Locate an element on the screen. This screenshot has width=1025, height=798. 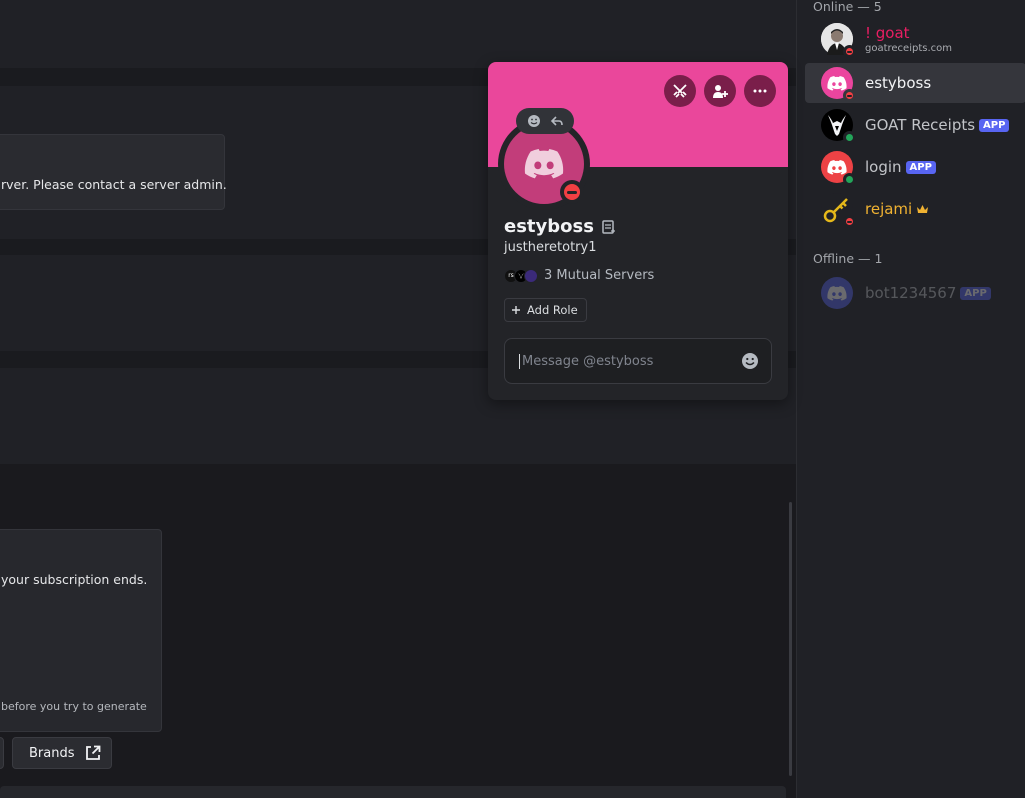
member-bot1234567: bot1234567 APP is located at coordinates (915, 293).